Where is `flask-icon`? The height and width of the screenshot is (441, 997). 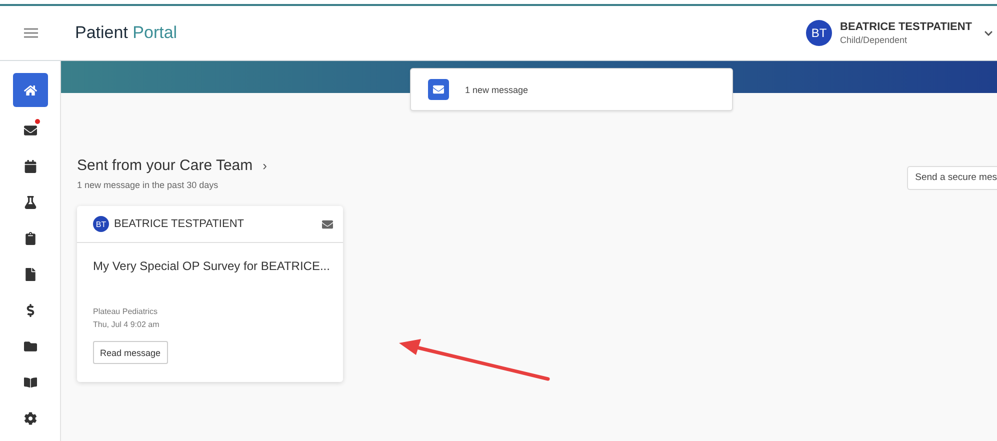
flask-icon is located at coordinates (30, 202).